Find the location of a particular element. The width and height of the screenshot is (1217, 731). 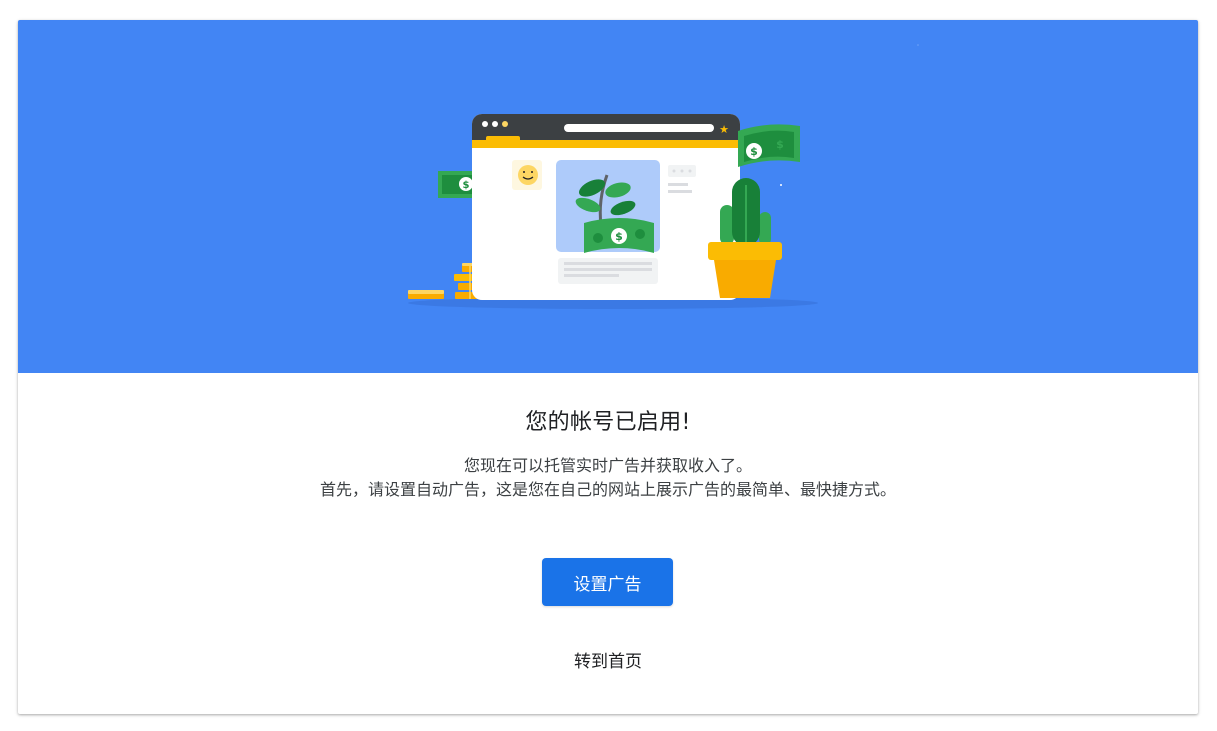

plant-post-card: $ is located at coordinates (608, 222).